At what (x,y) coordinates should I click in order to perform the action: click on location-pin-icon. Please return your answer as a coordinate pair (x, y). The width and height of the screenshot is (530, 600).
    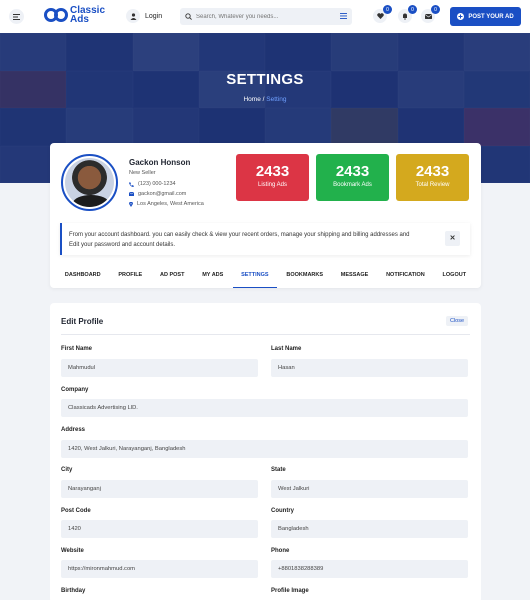
    Looking at the image, I should click on (131, 204).